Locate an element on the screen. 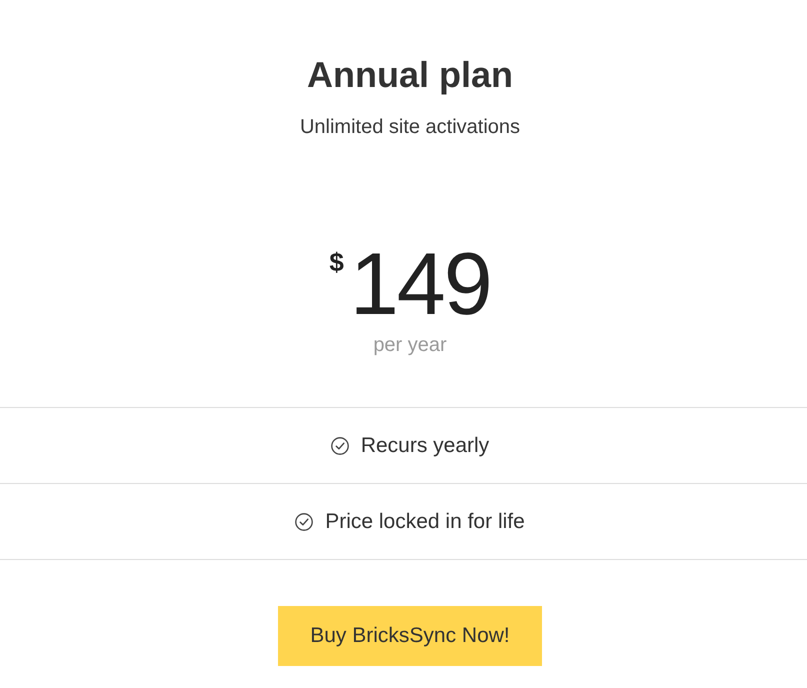  currency-symbol: $ is located at coordinates (336, 262).